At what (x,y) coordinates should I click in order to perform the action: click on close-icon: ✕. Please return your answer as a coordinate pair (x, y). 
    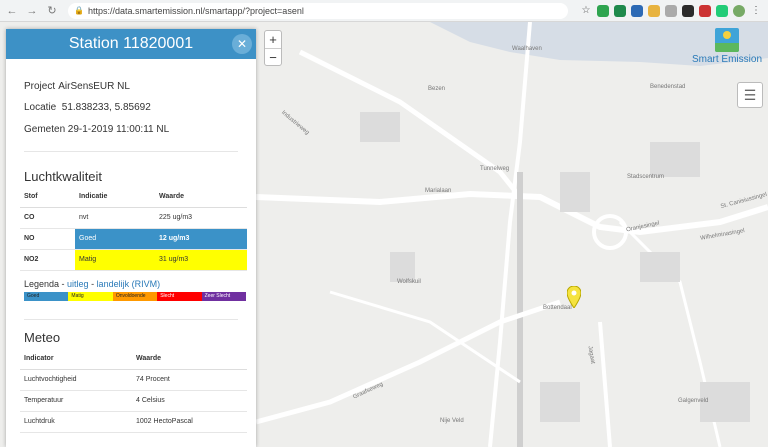
    Looking at the image, I should click on (242, 44).